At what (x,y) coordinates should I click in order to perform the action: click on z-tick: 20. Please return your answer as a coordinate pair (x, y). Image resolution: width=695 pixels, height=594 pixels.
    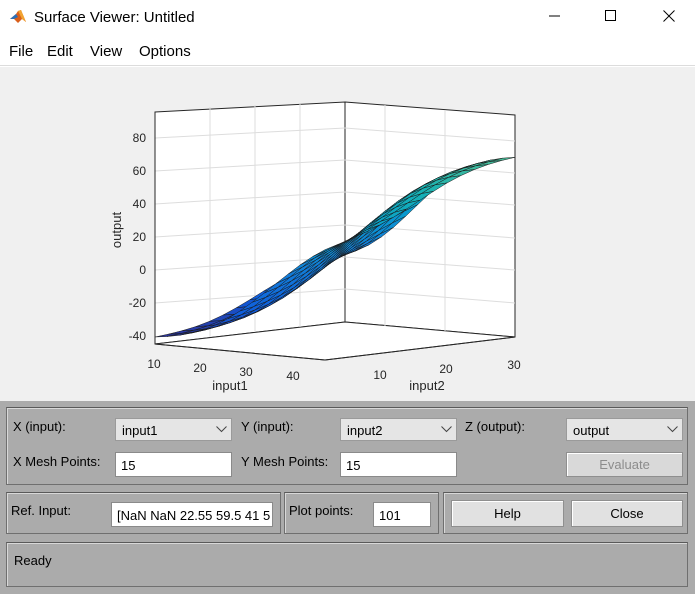
    Looking at the image, I should click on (140, 237).